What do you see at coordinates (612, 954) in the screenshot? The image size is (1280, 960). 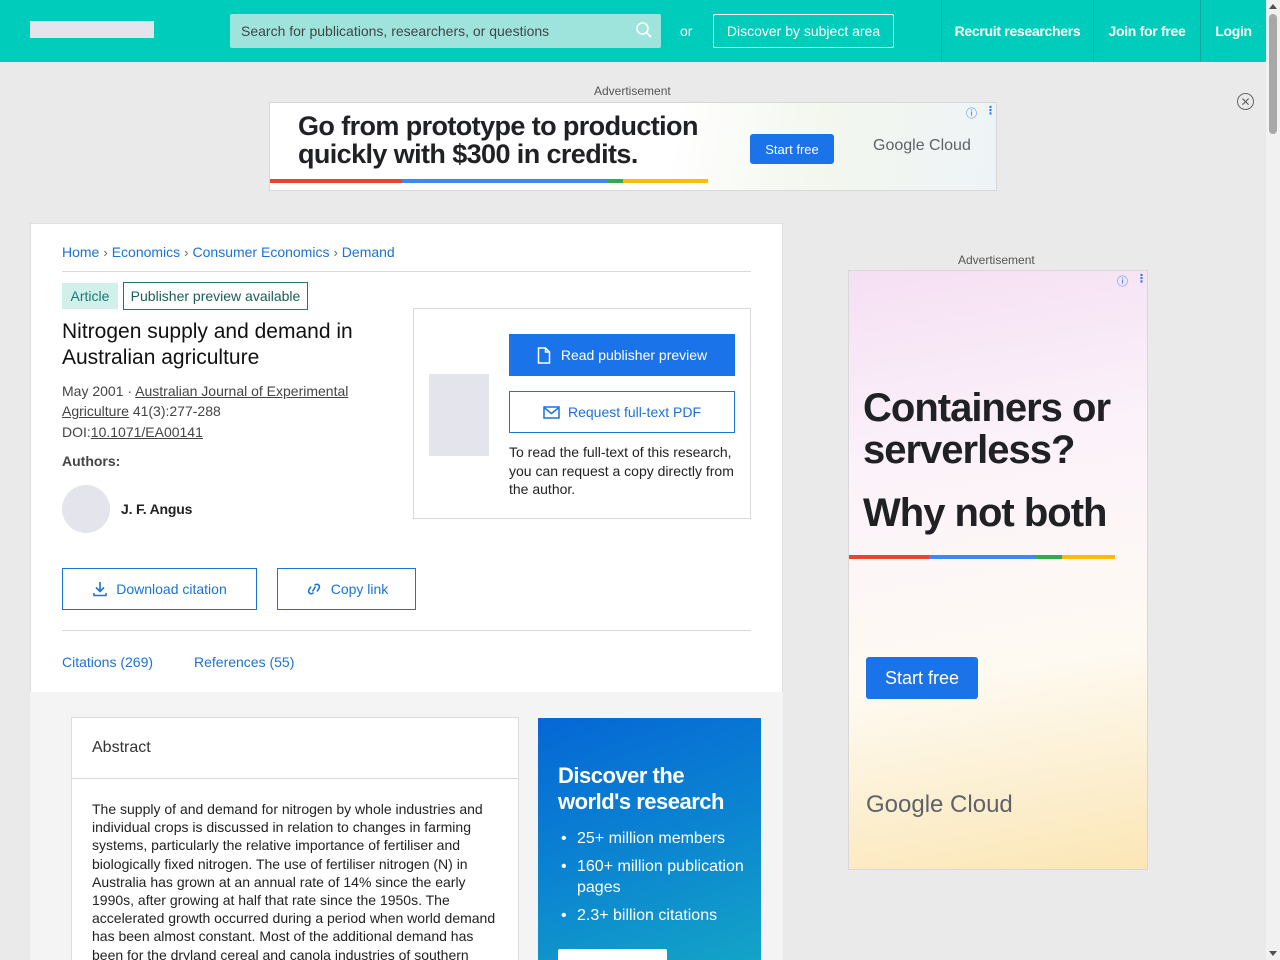 I see `promo-join-button` at bounding box center [612, 954].